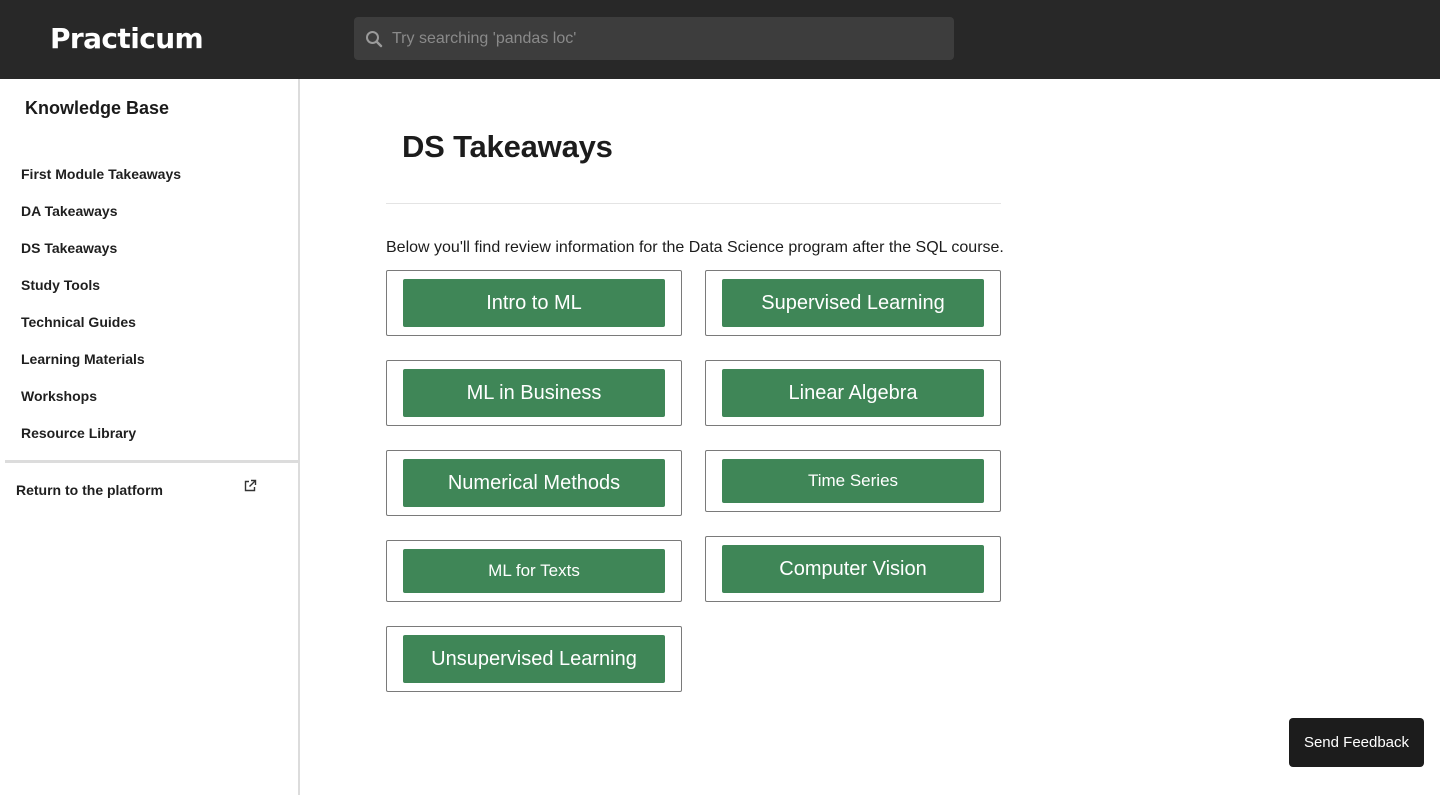 Image resolution: width=1440 pixels, height=795 pixels. Describe the element at coordinates (667, 38) in the screenshot. I see `search-input` at that location.